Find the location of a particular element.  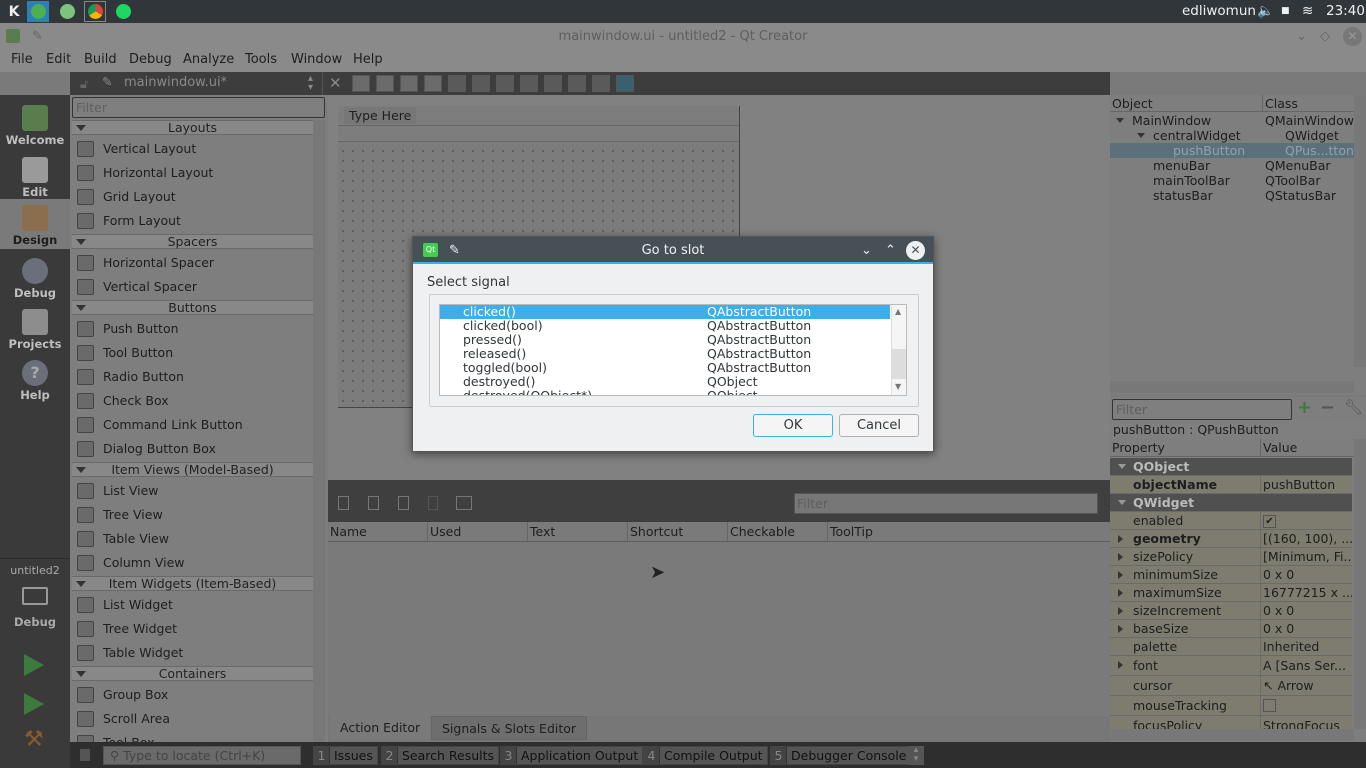

object-tree-row: centralWidget QWidget is located at coordinates (1232, 135).